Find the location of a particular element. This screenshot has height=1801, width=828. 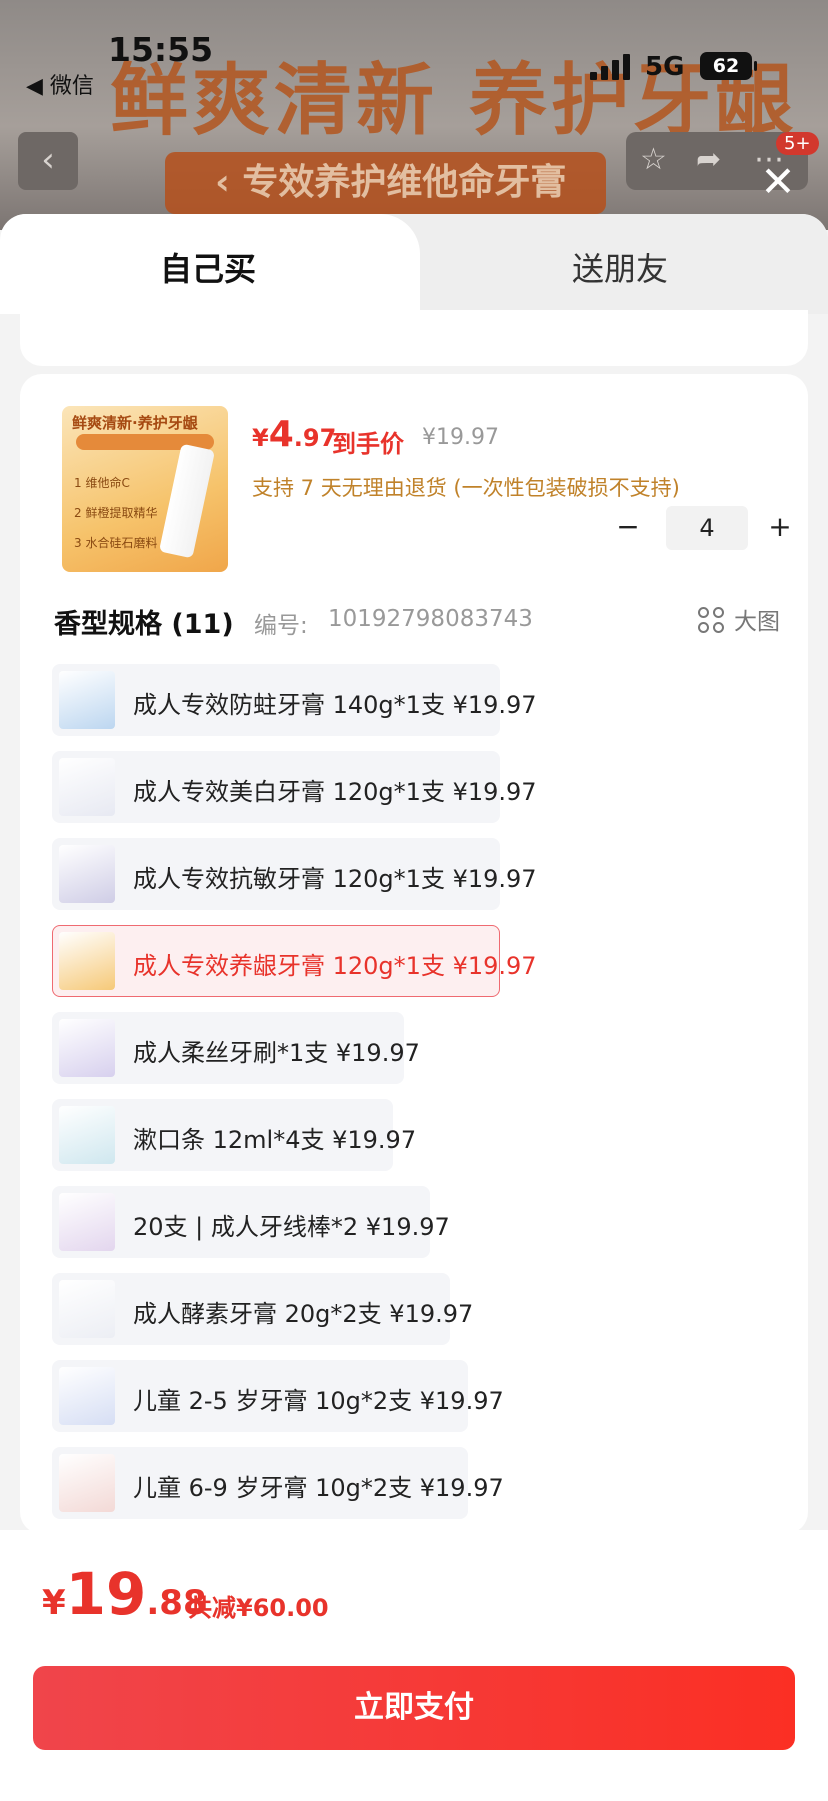

sku-option: 20支 | 成人牙线棒*2 ¥19.97 is located at coordinates (251, 1222).